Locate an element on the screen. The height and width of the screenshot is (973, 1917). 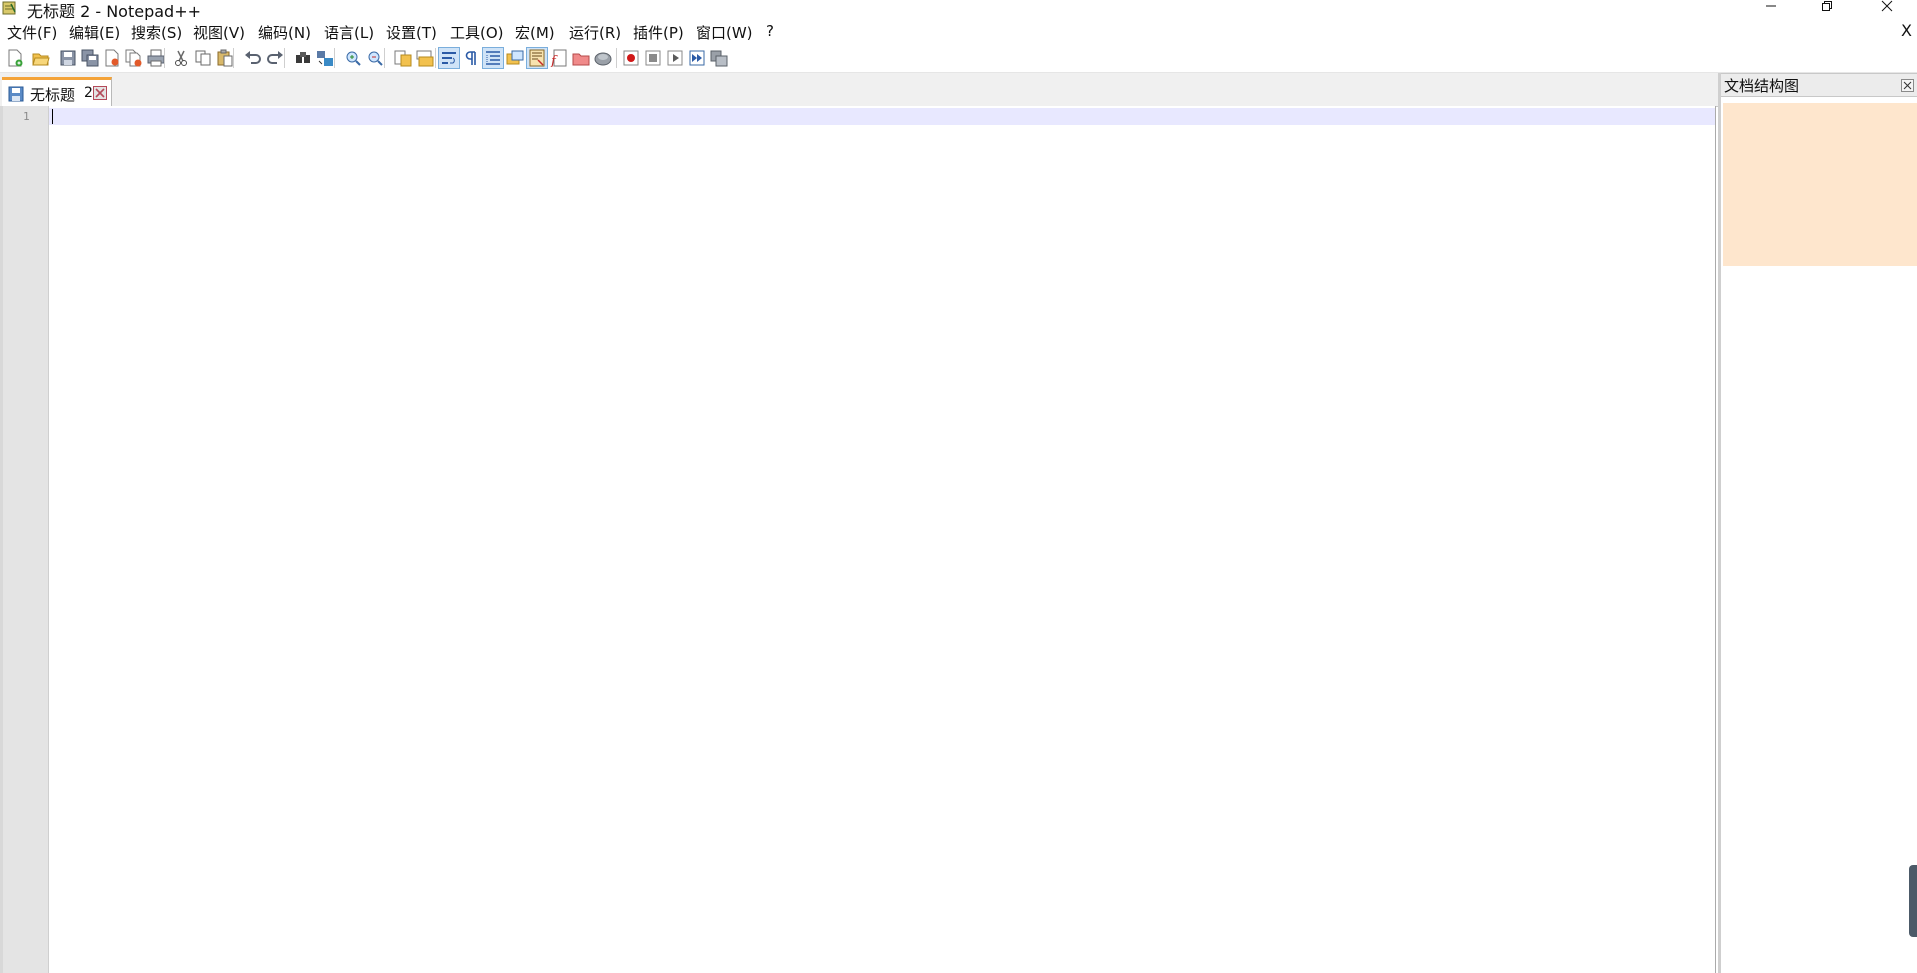
folder-workspace-icon is located at coordinates (581, 59).